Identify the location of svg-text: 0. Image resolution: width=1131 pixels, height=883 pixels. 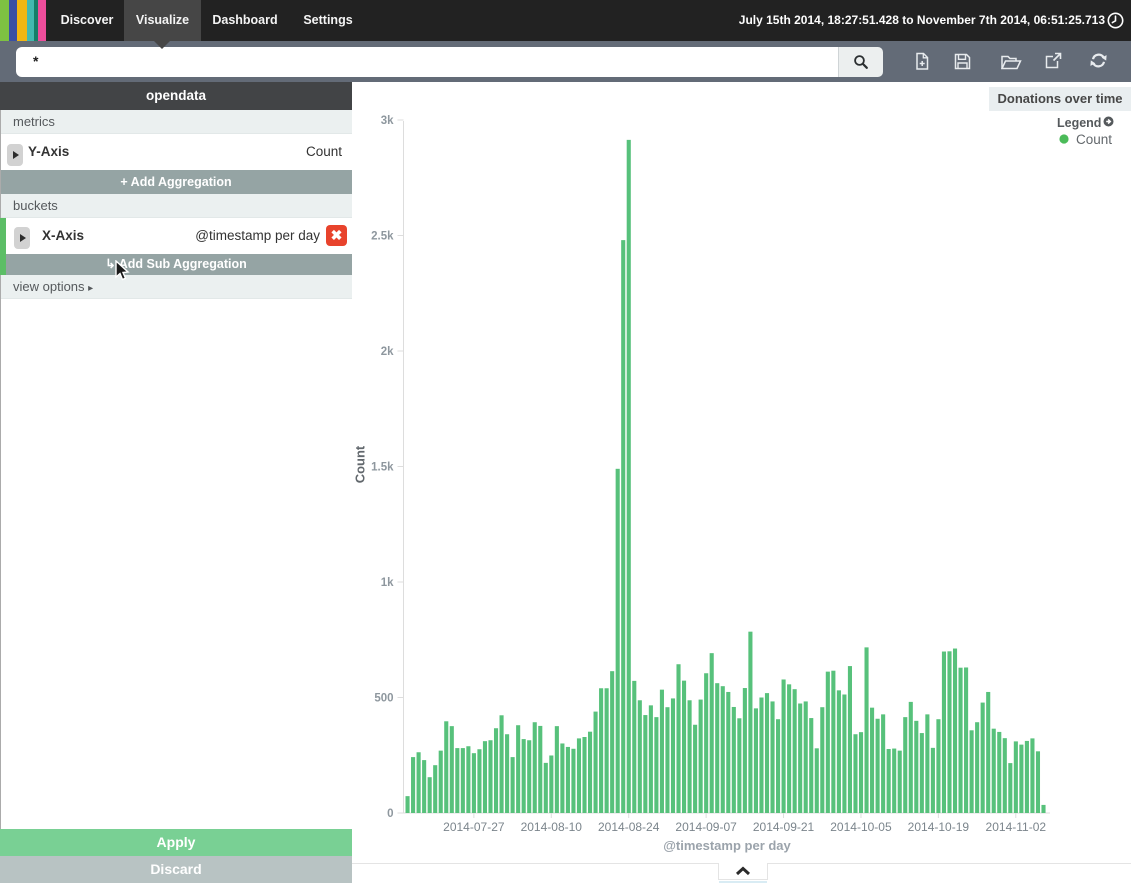
(390, 814).